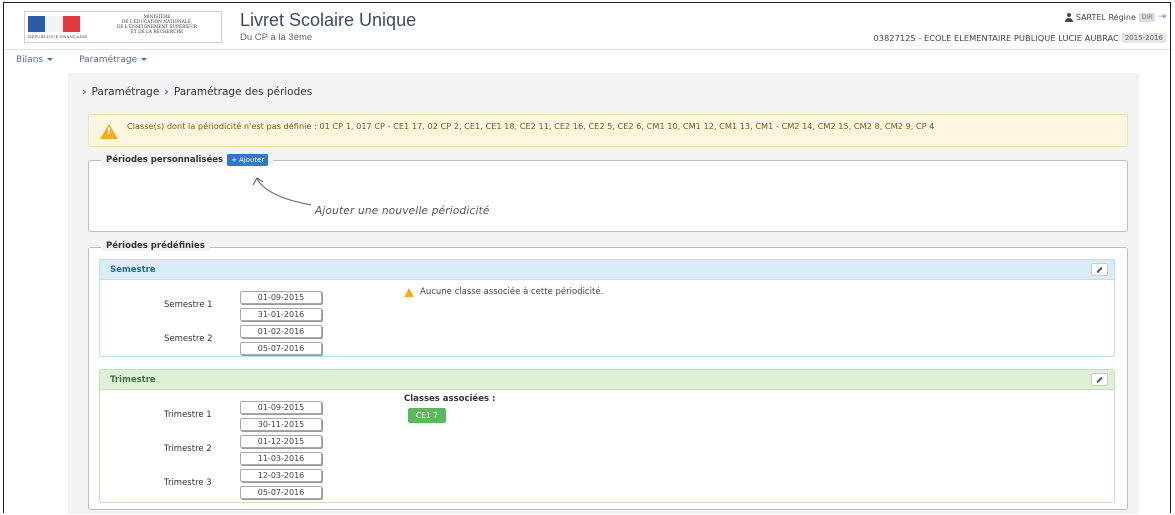  What do you see at coordinates (1147, 17) in the screenshot?
I see `user-role-badge: DIR` at bounding box center [1147, 17].